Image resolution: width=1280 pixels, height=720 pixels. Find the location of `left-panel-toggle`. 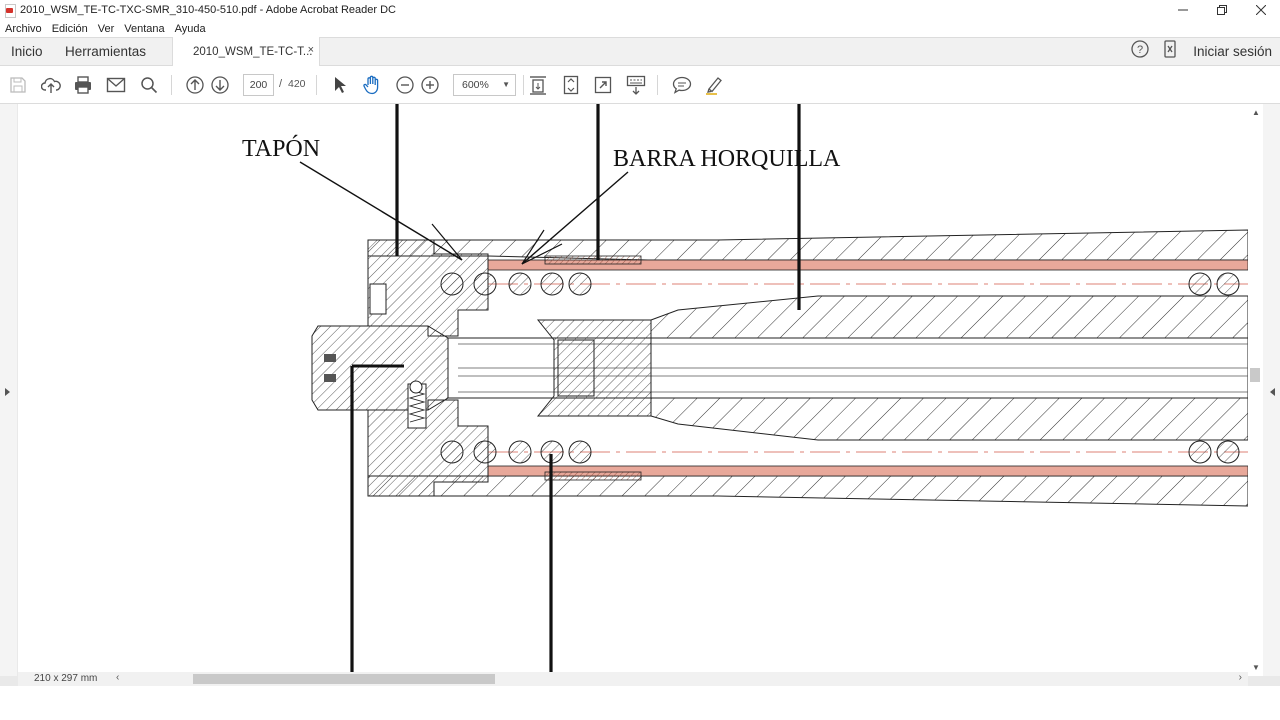

left-panel-toggle is located at coordinates (8, 390).